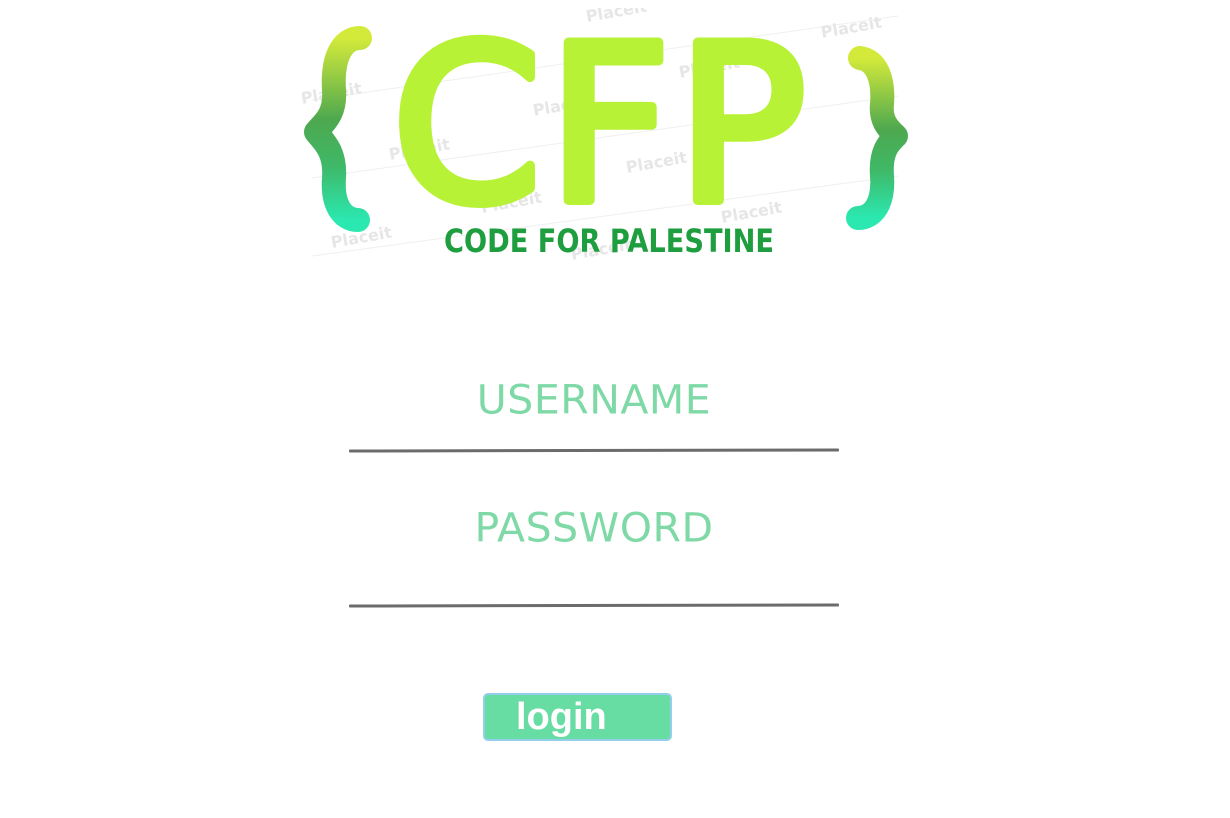 This screenshot has height=818, width=1230. I want to click on username-underline, so click(594, 450).